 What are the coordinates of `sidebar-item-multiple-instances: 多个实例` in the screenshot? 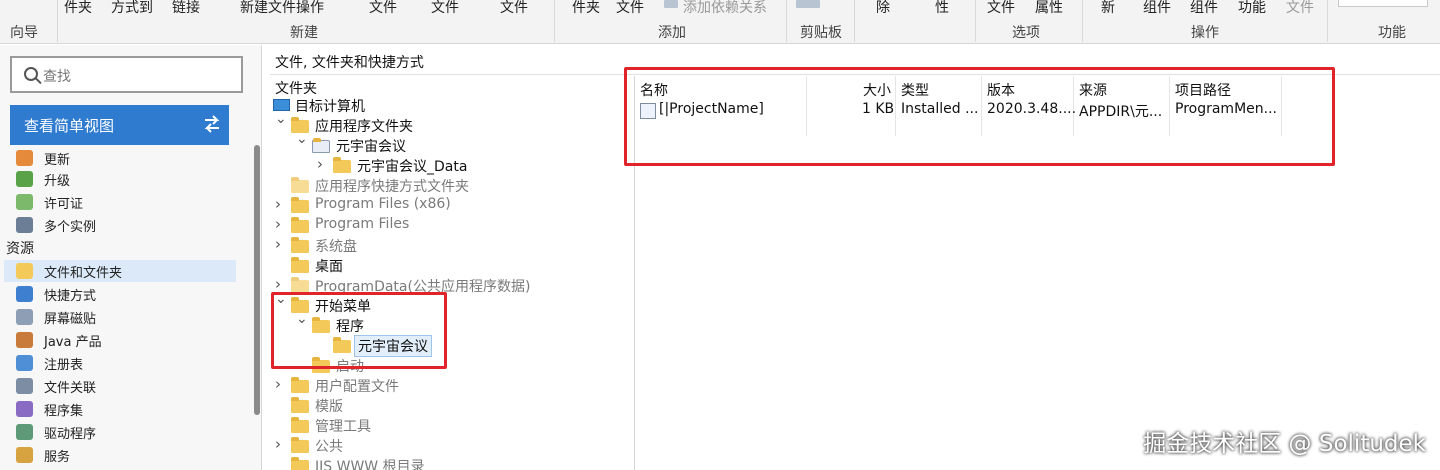 It's located at (125, 225).